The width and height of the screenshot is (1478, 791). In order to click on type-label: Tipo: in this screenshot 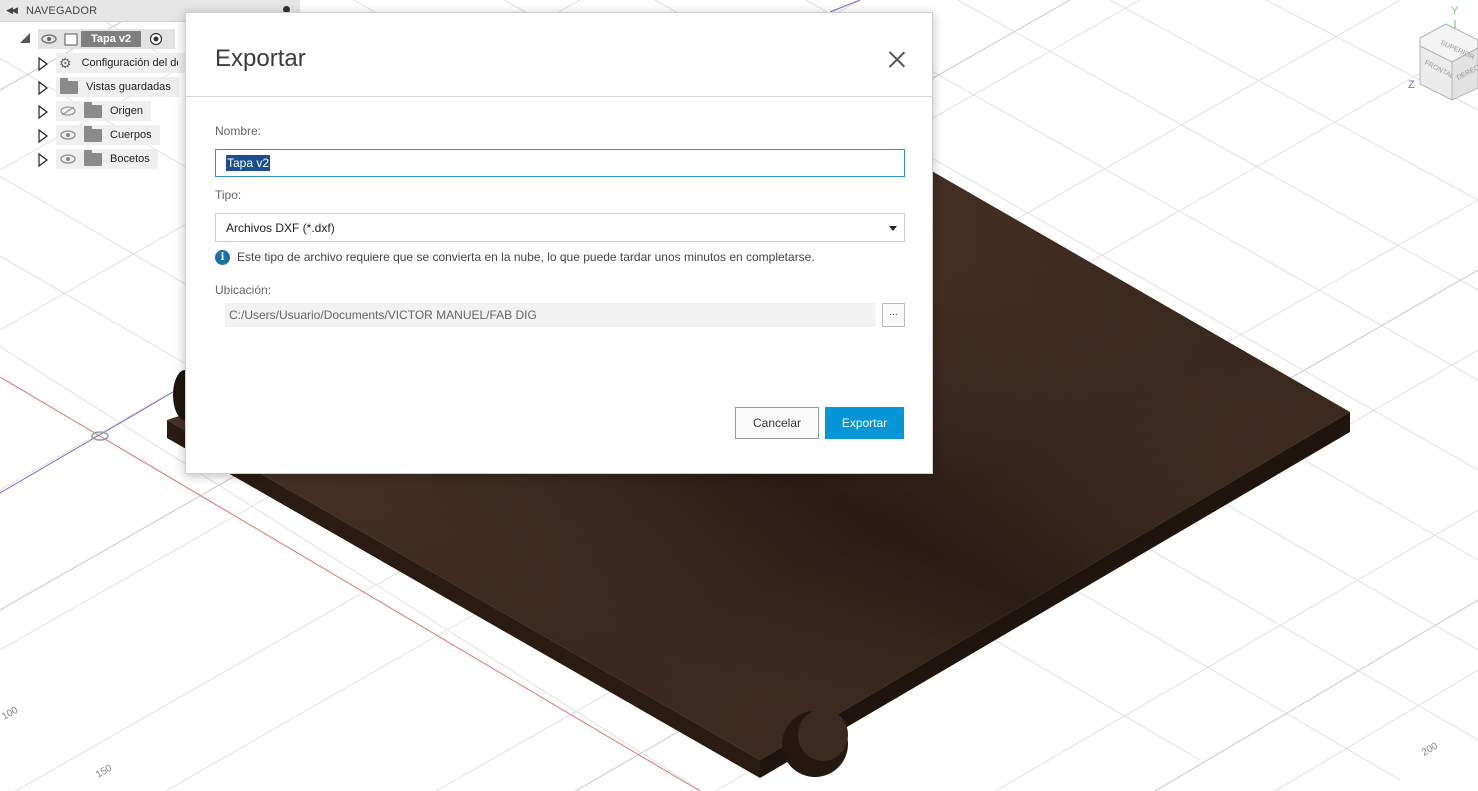, I will do `click(228, 195)`.